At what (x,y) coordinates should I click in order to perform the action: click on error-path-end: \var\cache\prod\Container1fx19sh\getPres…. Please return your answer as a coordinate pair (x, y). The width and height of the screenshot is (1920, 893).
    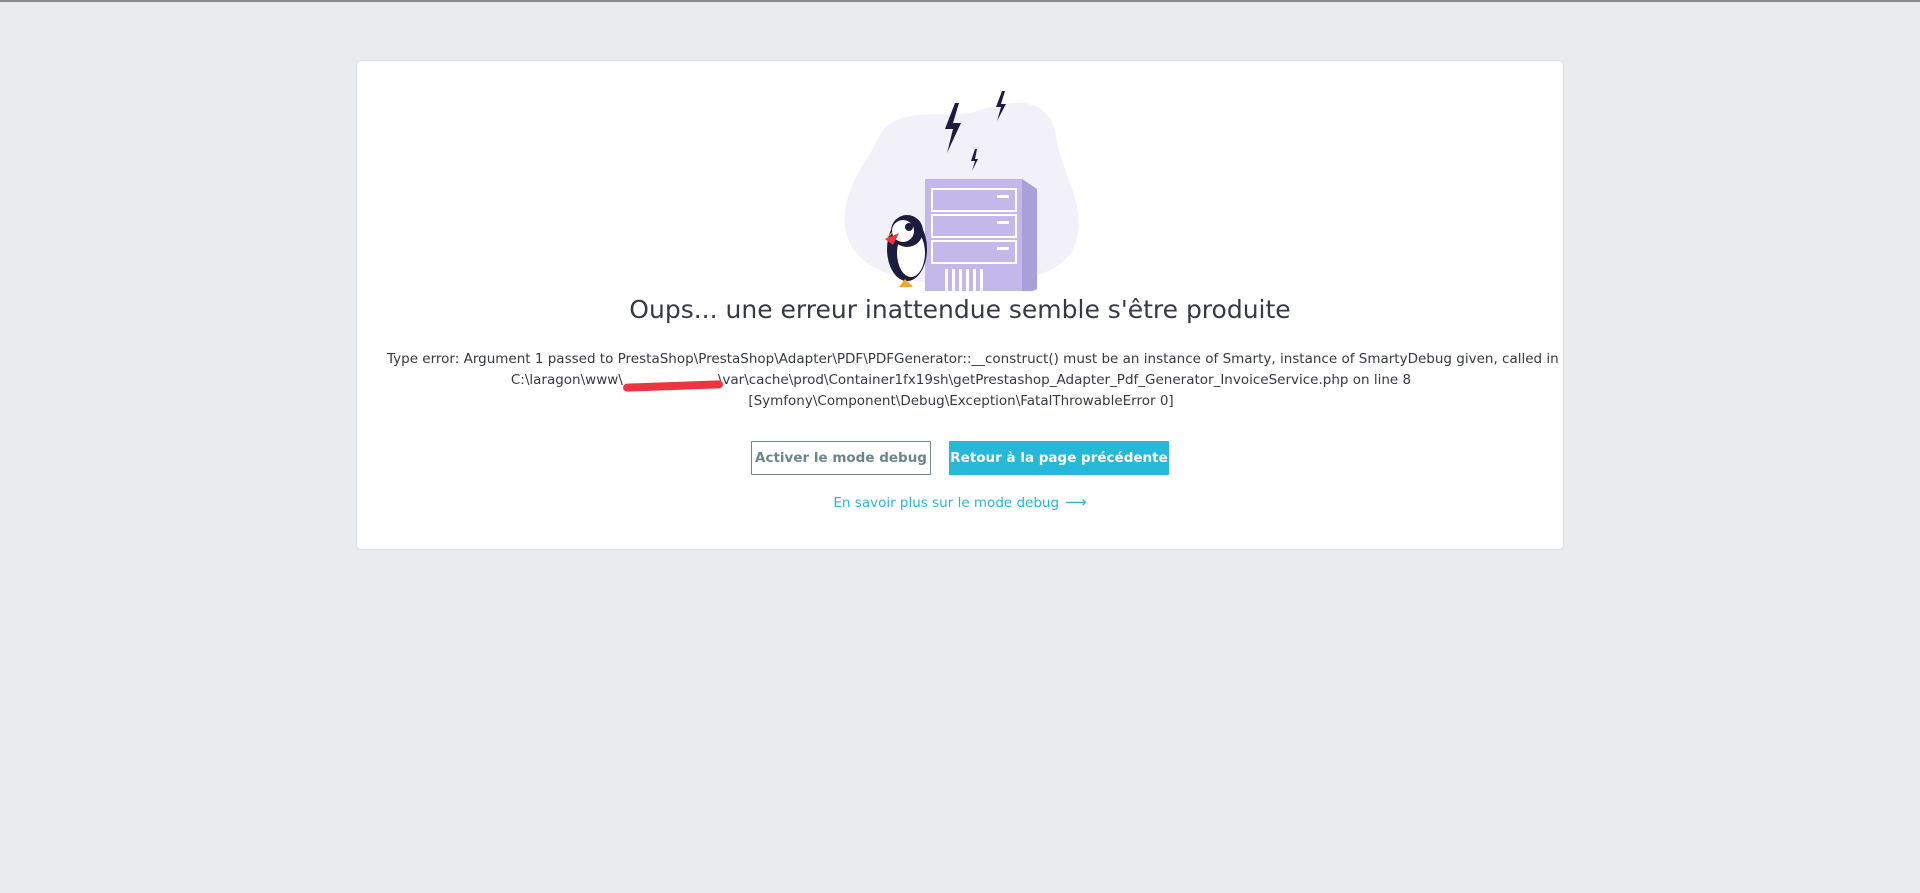
    Looking at the image, I should click on (1064, 380).